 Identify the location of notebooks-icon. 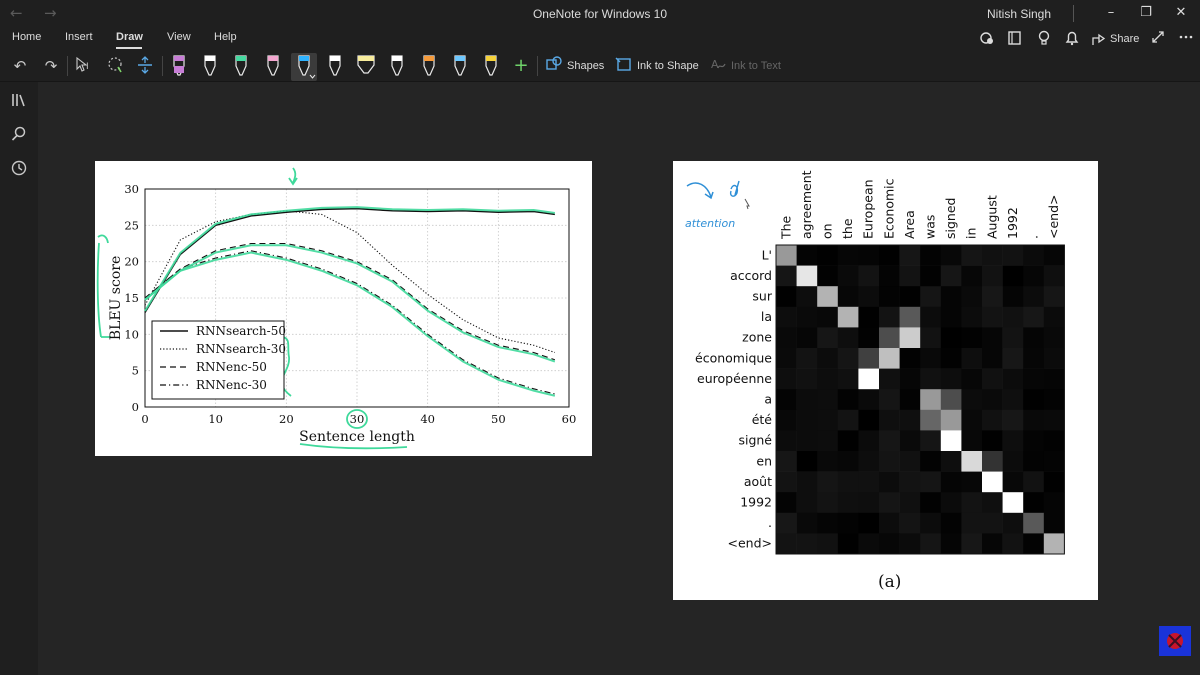
(19, 101).